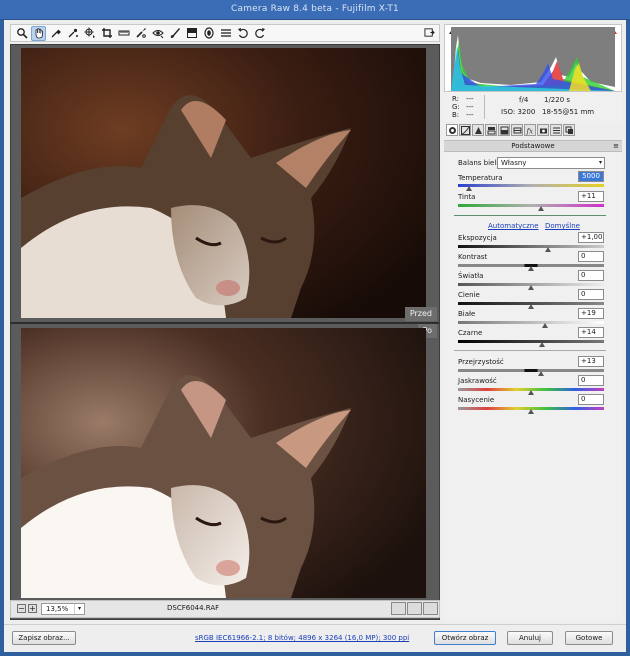 The image size is (630, 656). I want to click on zoom-level-select: 13,5% ▾, so click(63, 609).